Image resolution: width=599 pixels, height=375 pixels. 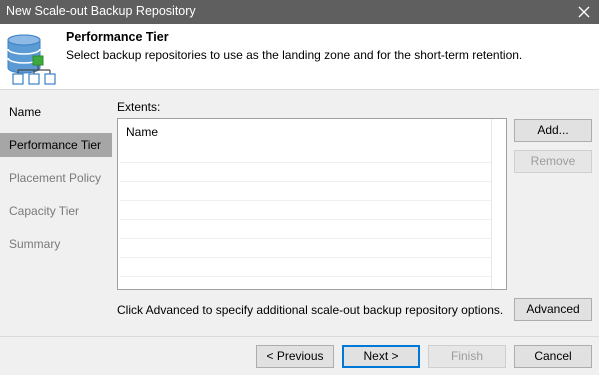 What do you see at coordinates (117, 37) in the screenshot?
I see `page-title: Performance Tier` at bounding box center [117, 37].